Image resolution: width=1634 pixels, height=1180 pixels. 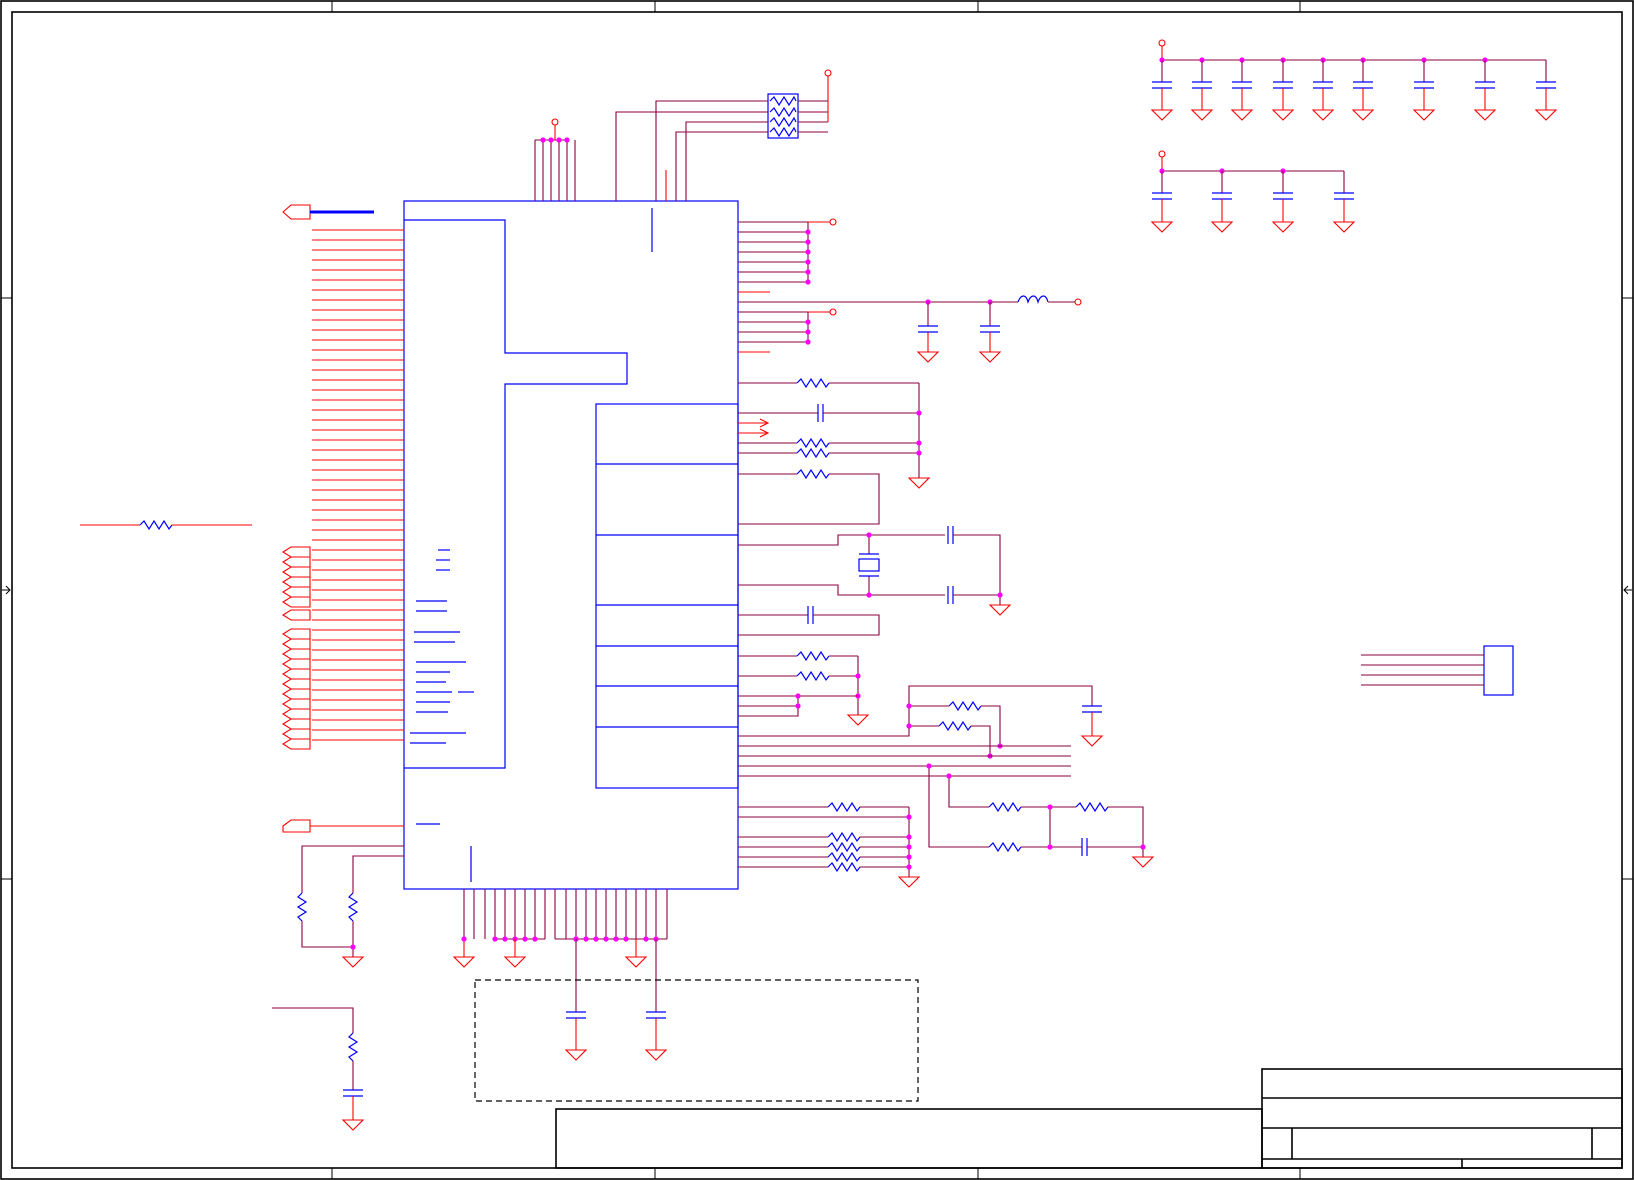 What do you see at coordinates (910, 329) in the screenshot?
I see `power-filter` at bounding box center [910, 329].